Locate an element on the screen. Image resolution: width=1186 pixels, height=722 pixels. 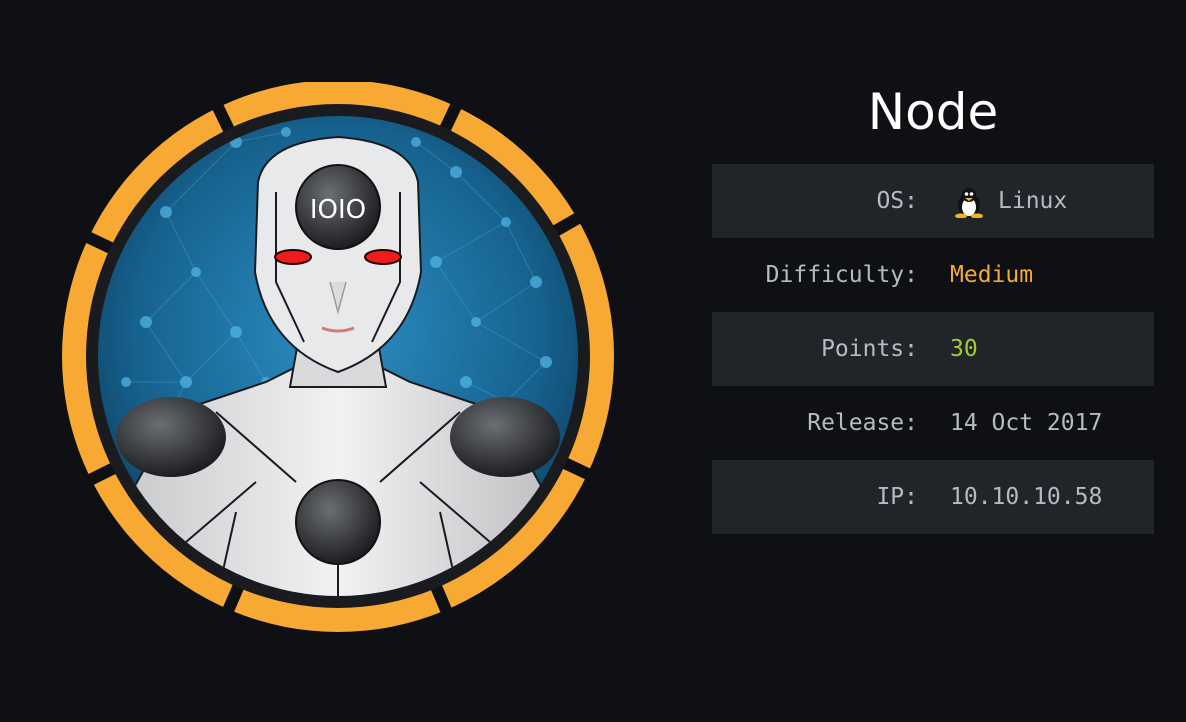
os-value: Linux is located at coordinates (1033, 201).